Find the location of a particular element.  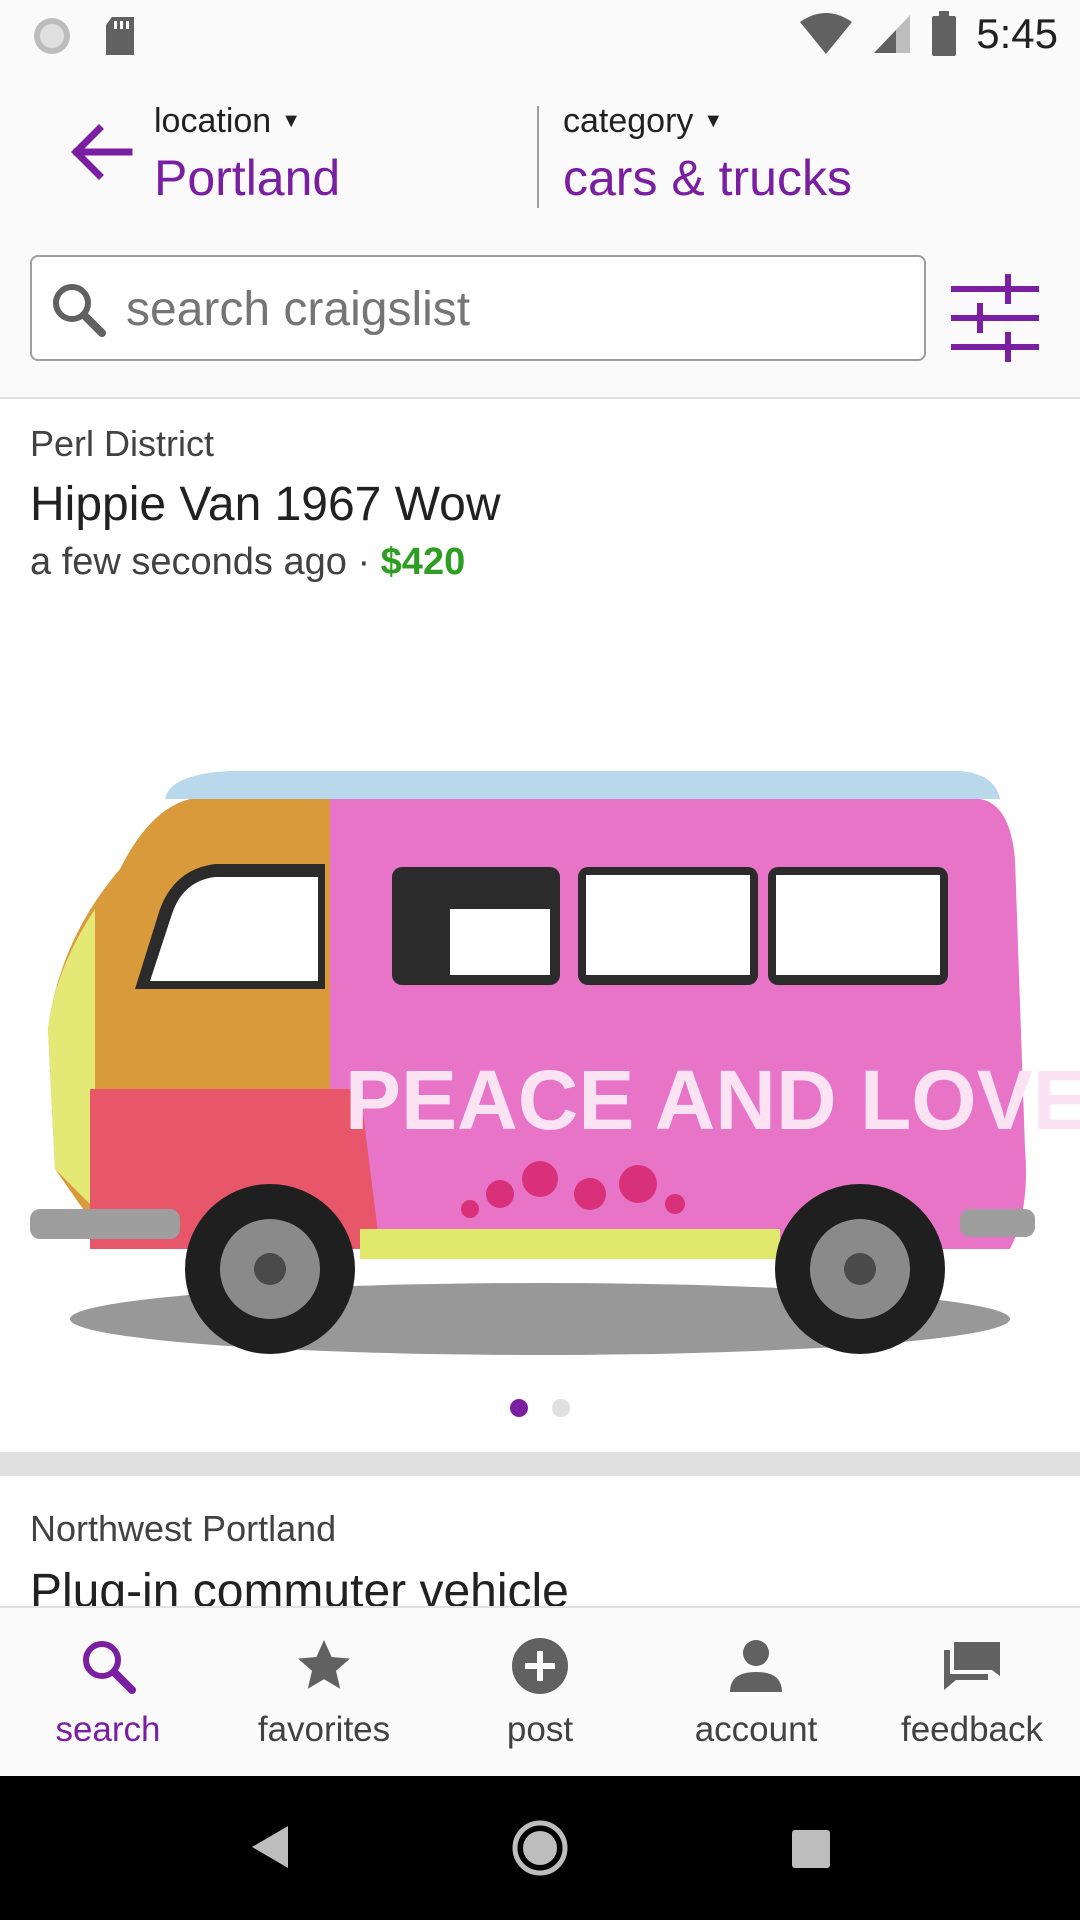

nav-feedback: feedback is located at coordinates (972, 1693).